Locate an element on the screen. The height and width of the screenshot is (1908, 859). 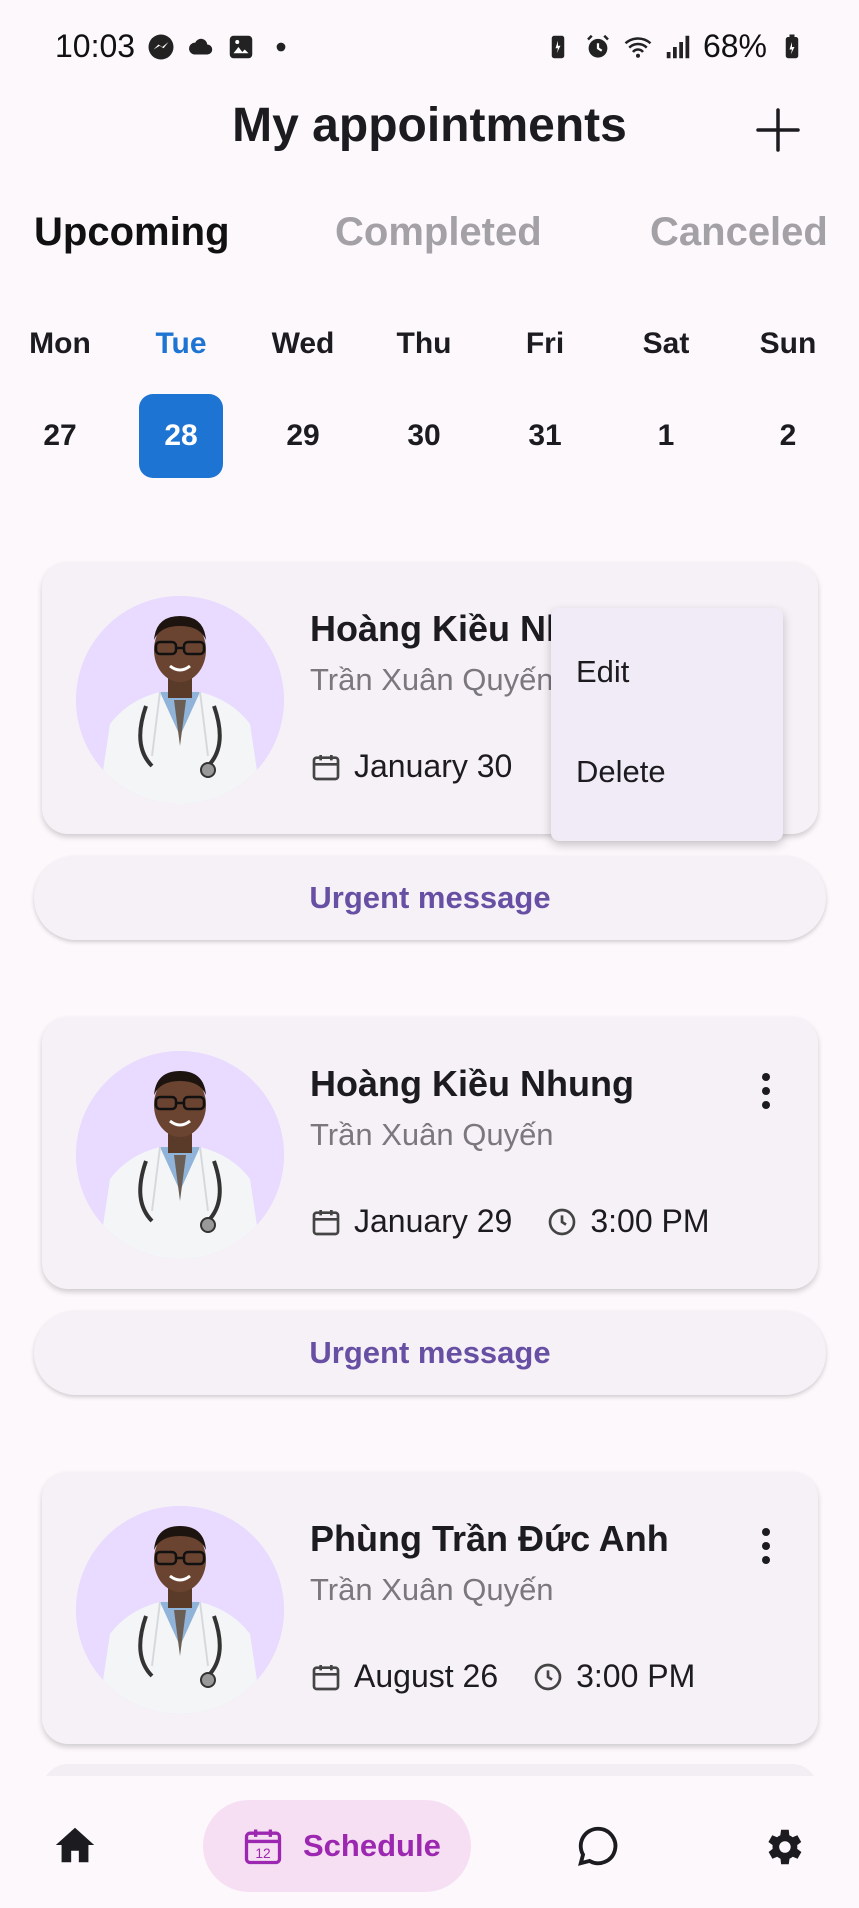
day-label: Mon is located at coordinates (60, 343).